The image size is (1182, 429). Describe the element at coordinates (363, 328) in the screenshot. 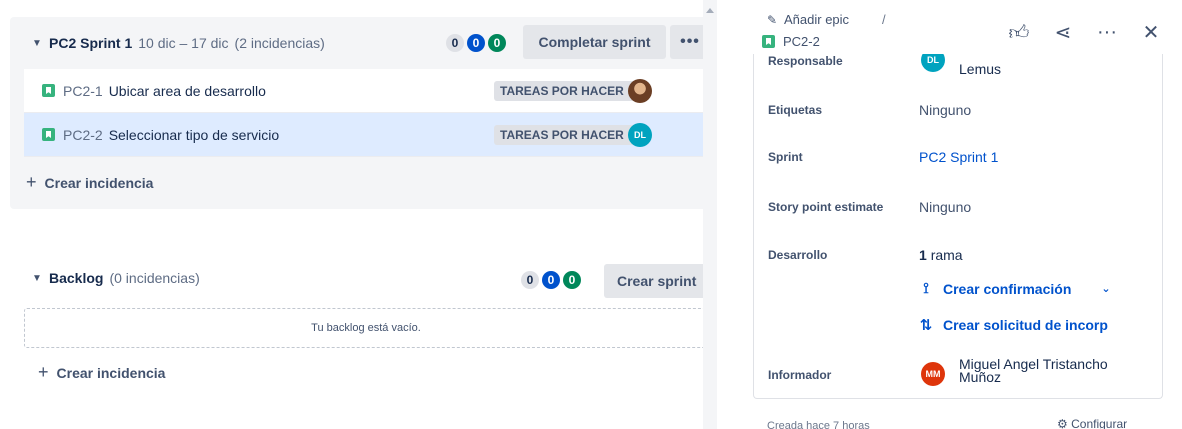

I see `empty-backlog: Tu backlog está vacío.` at that location.